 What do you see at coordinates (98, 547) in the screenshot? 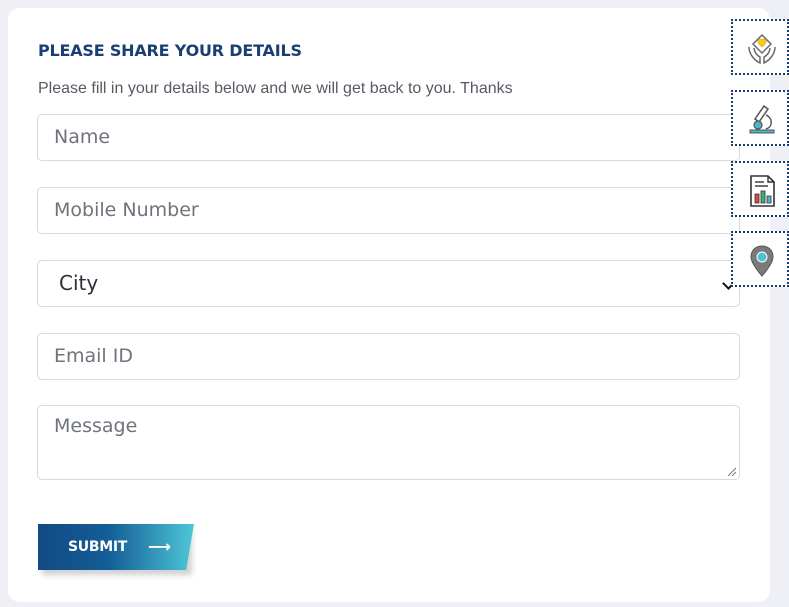
I see `submit-label: SUBMIT` at bounding box center [98, 547].